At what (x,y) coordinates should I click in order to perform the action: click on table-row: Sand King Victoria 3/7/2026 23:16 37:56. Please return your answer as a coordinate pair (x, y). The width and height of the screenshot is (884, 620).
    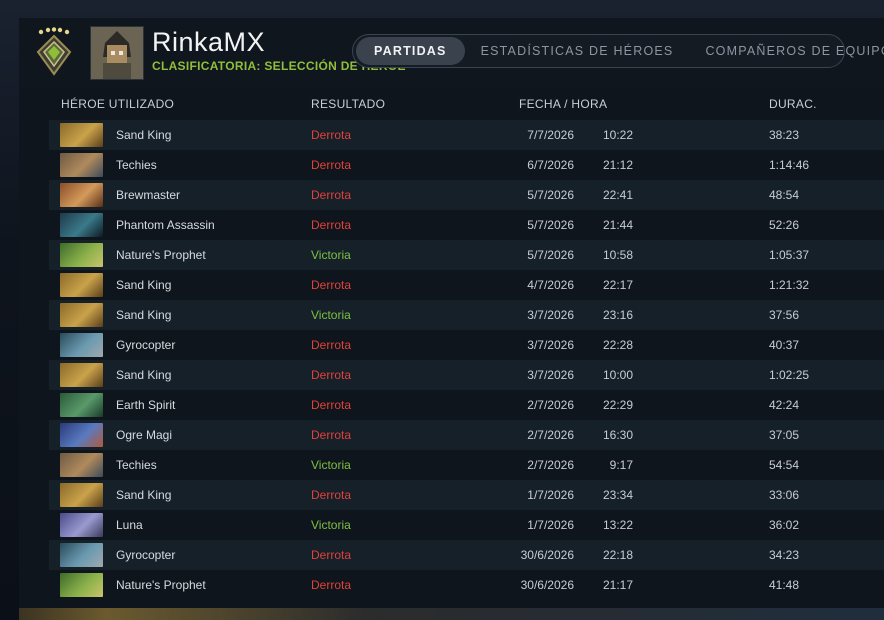
    Looking at the image, I should click on (466, 315).